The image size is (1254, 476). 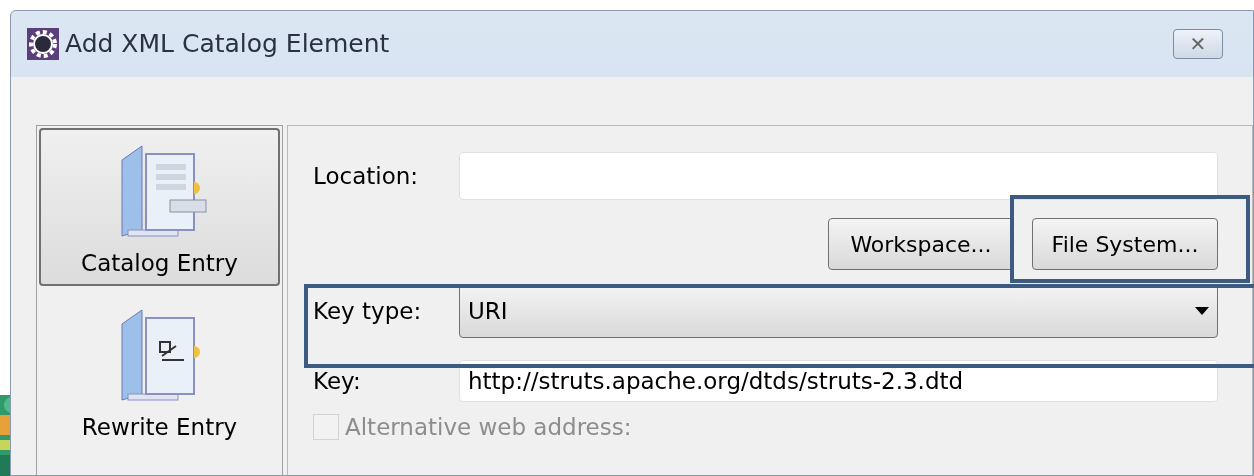 What do you see at coordinates (159, 371) in the screenshot?
I see `entry-type-item: Rewrite Entry` at bounding box center [159, 371].